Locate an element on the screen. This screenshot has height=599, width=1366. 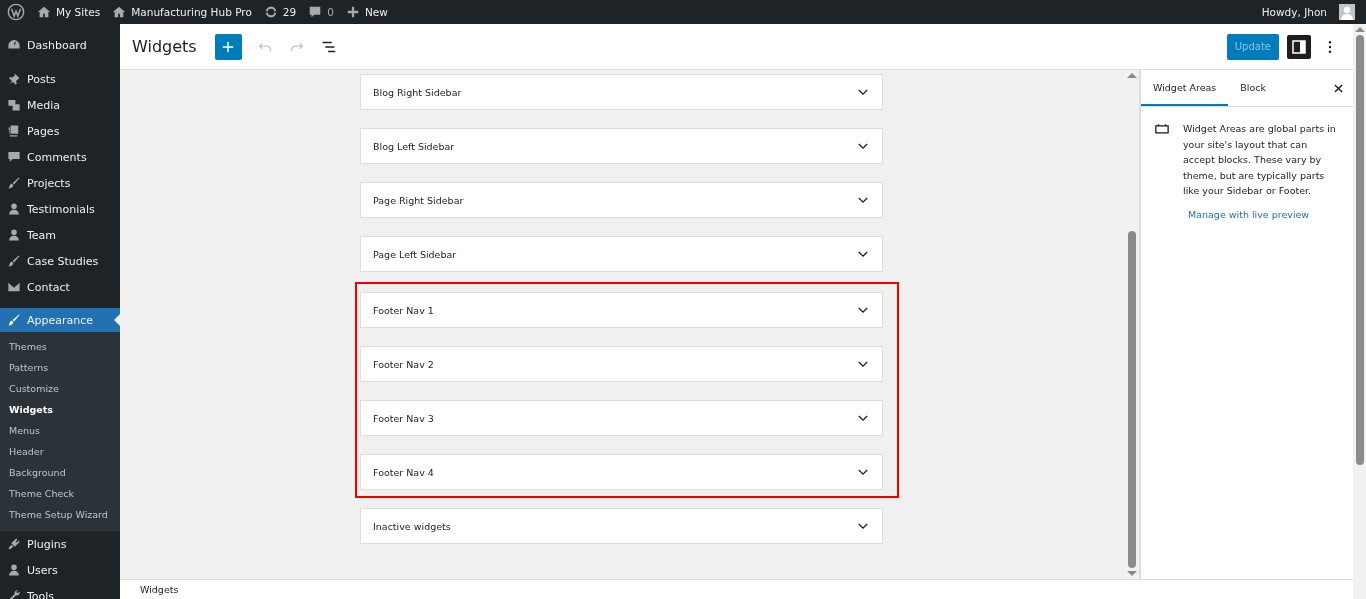
pages-icon is located at coordinates (14, 131).